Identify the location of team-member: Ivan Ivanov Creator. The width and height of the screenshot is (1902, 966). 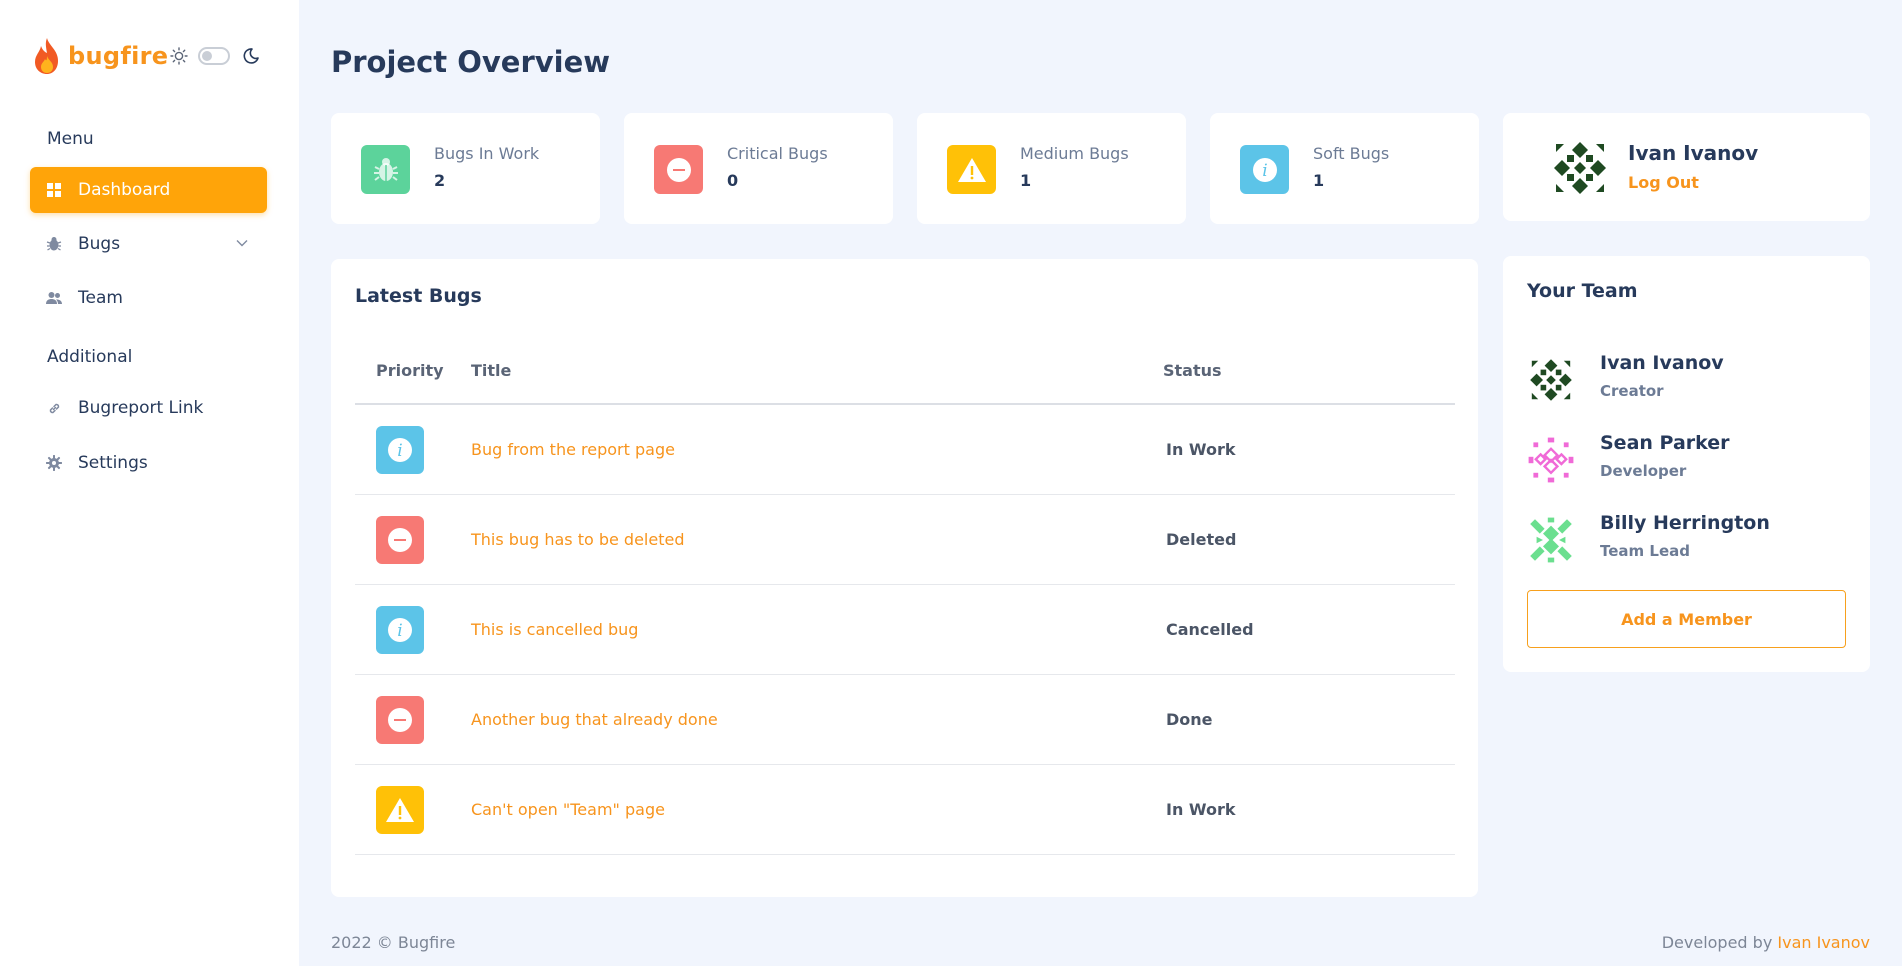
(1692, 378).